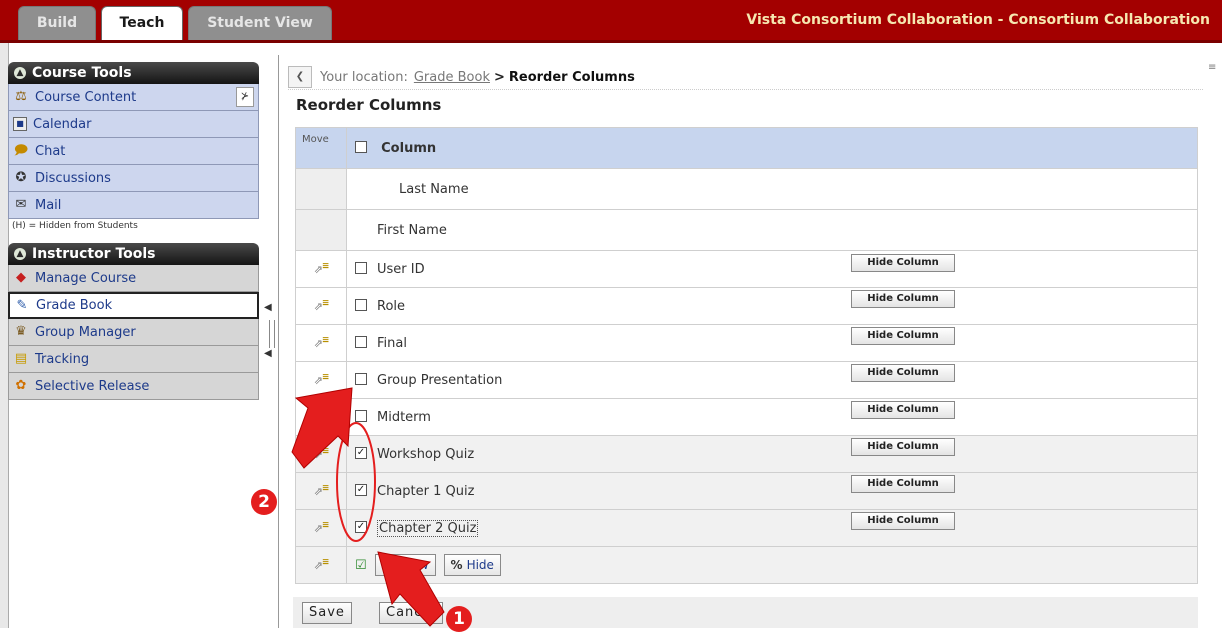 The height and width of the screenshot is (632, 1222). I want to click on column-name: Midterm, so click(404, 417).